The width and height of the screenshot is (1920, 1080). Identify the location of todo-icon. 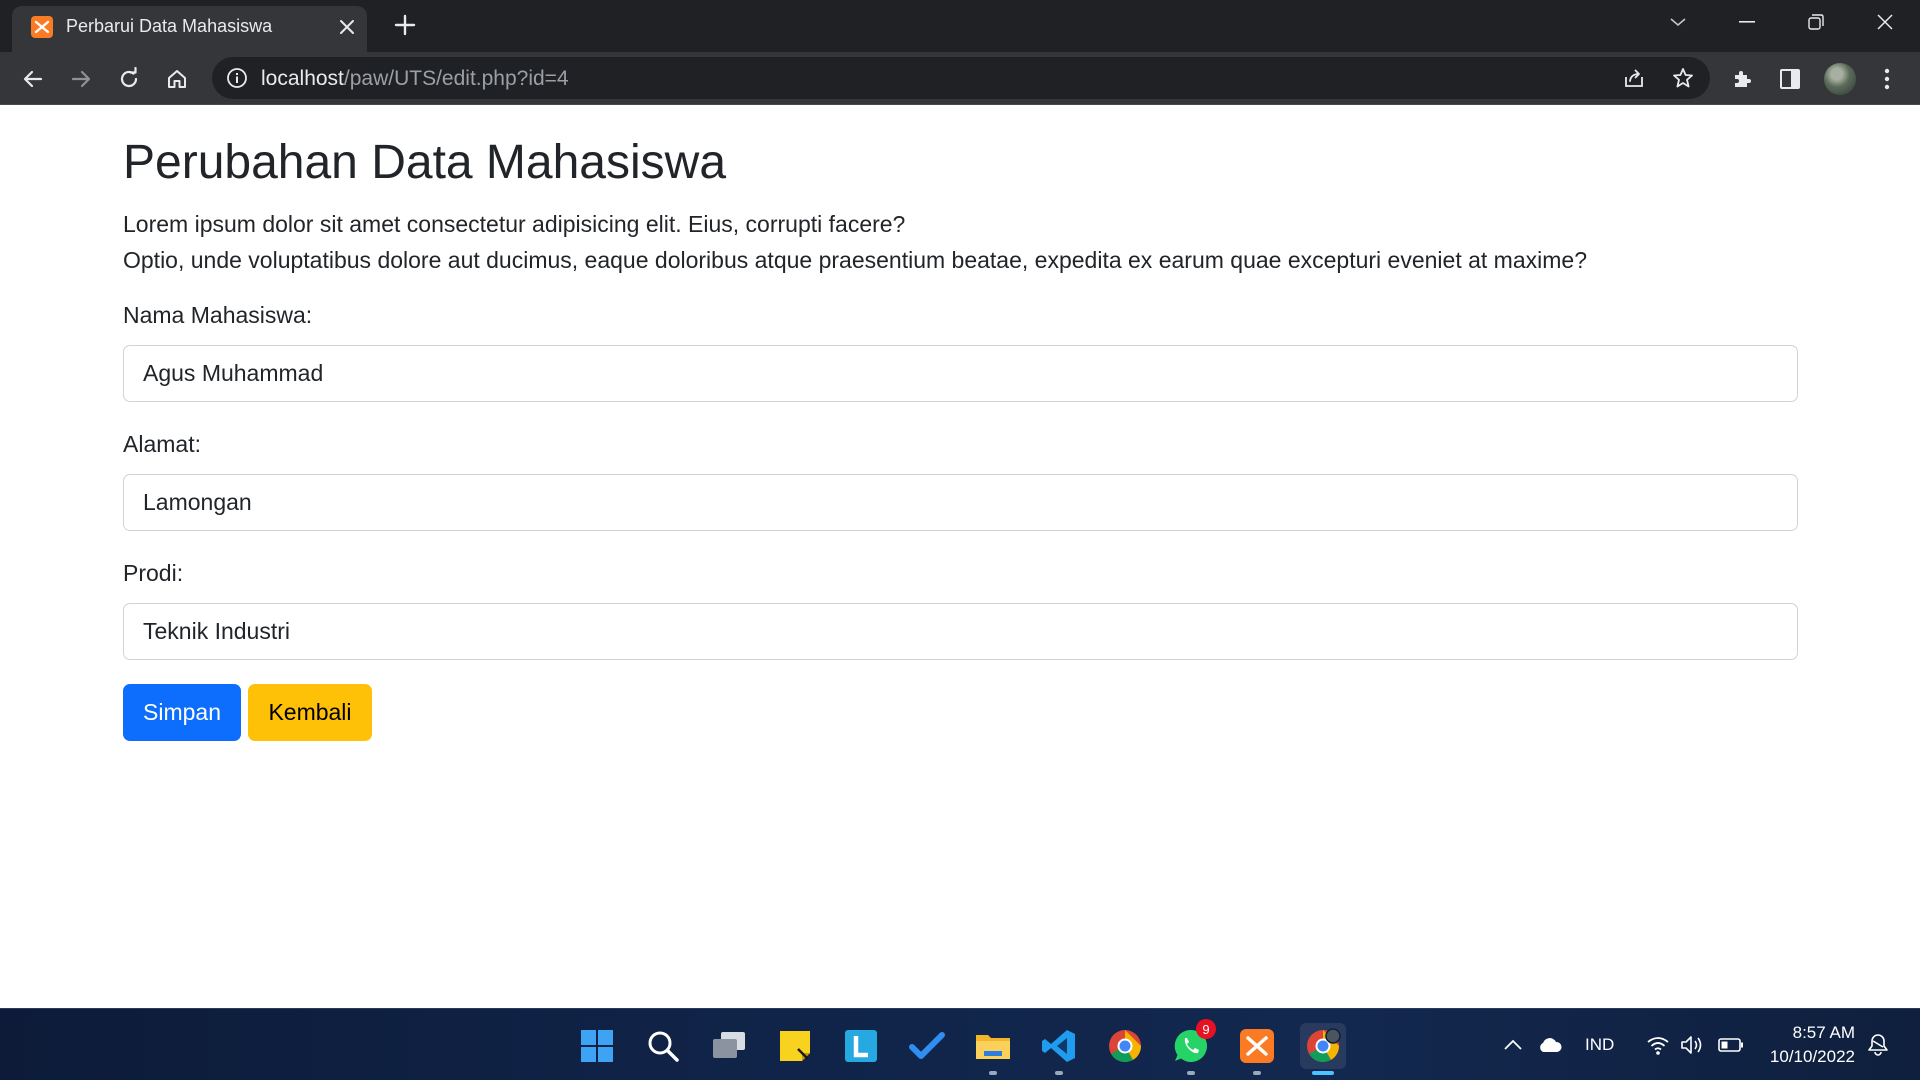
(927, 1045).